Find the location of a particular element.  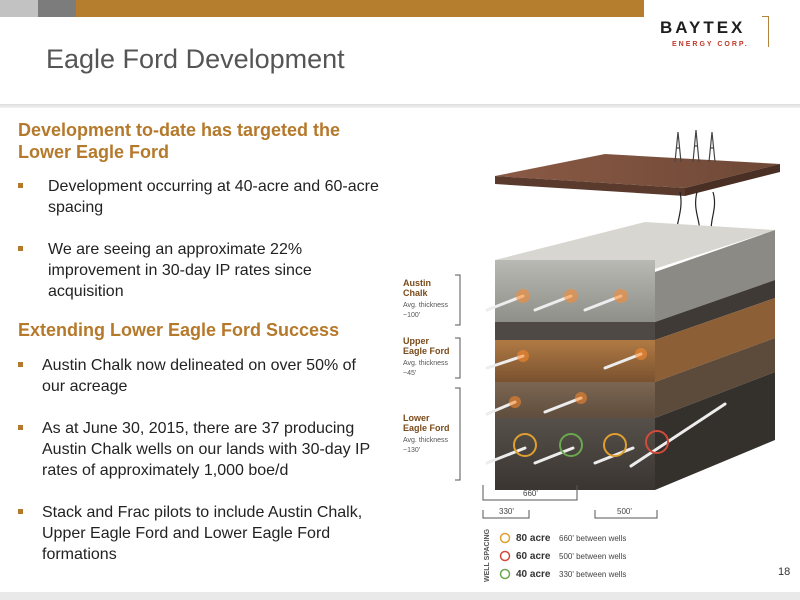

top-bar-segment-dark is located at coordinates (57, 8).